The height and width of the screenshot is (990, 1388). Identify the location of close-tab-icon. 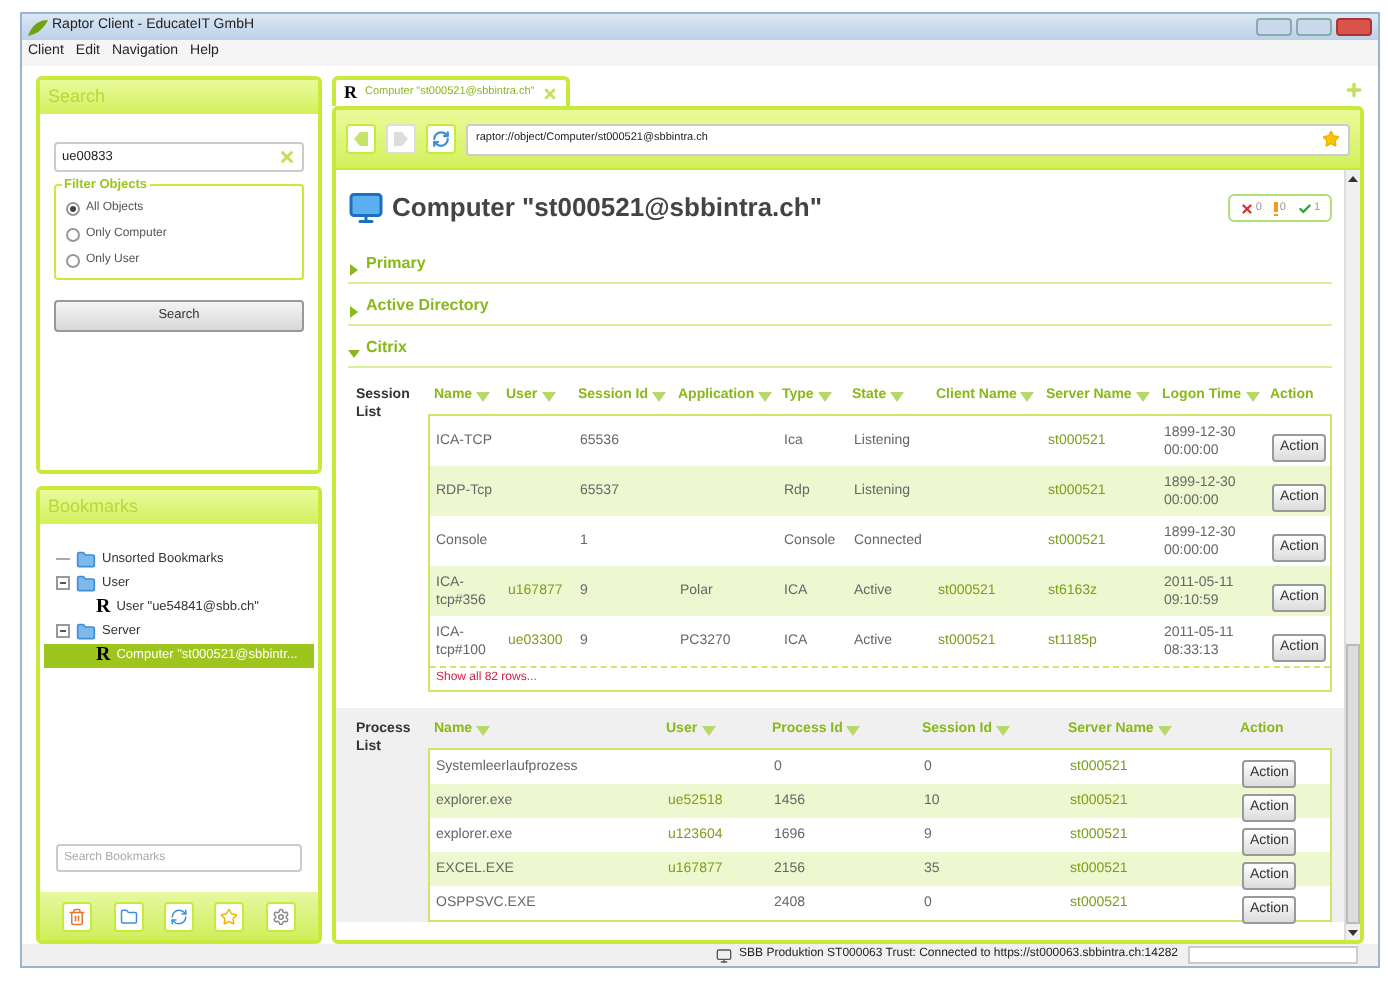
(550, 93).